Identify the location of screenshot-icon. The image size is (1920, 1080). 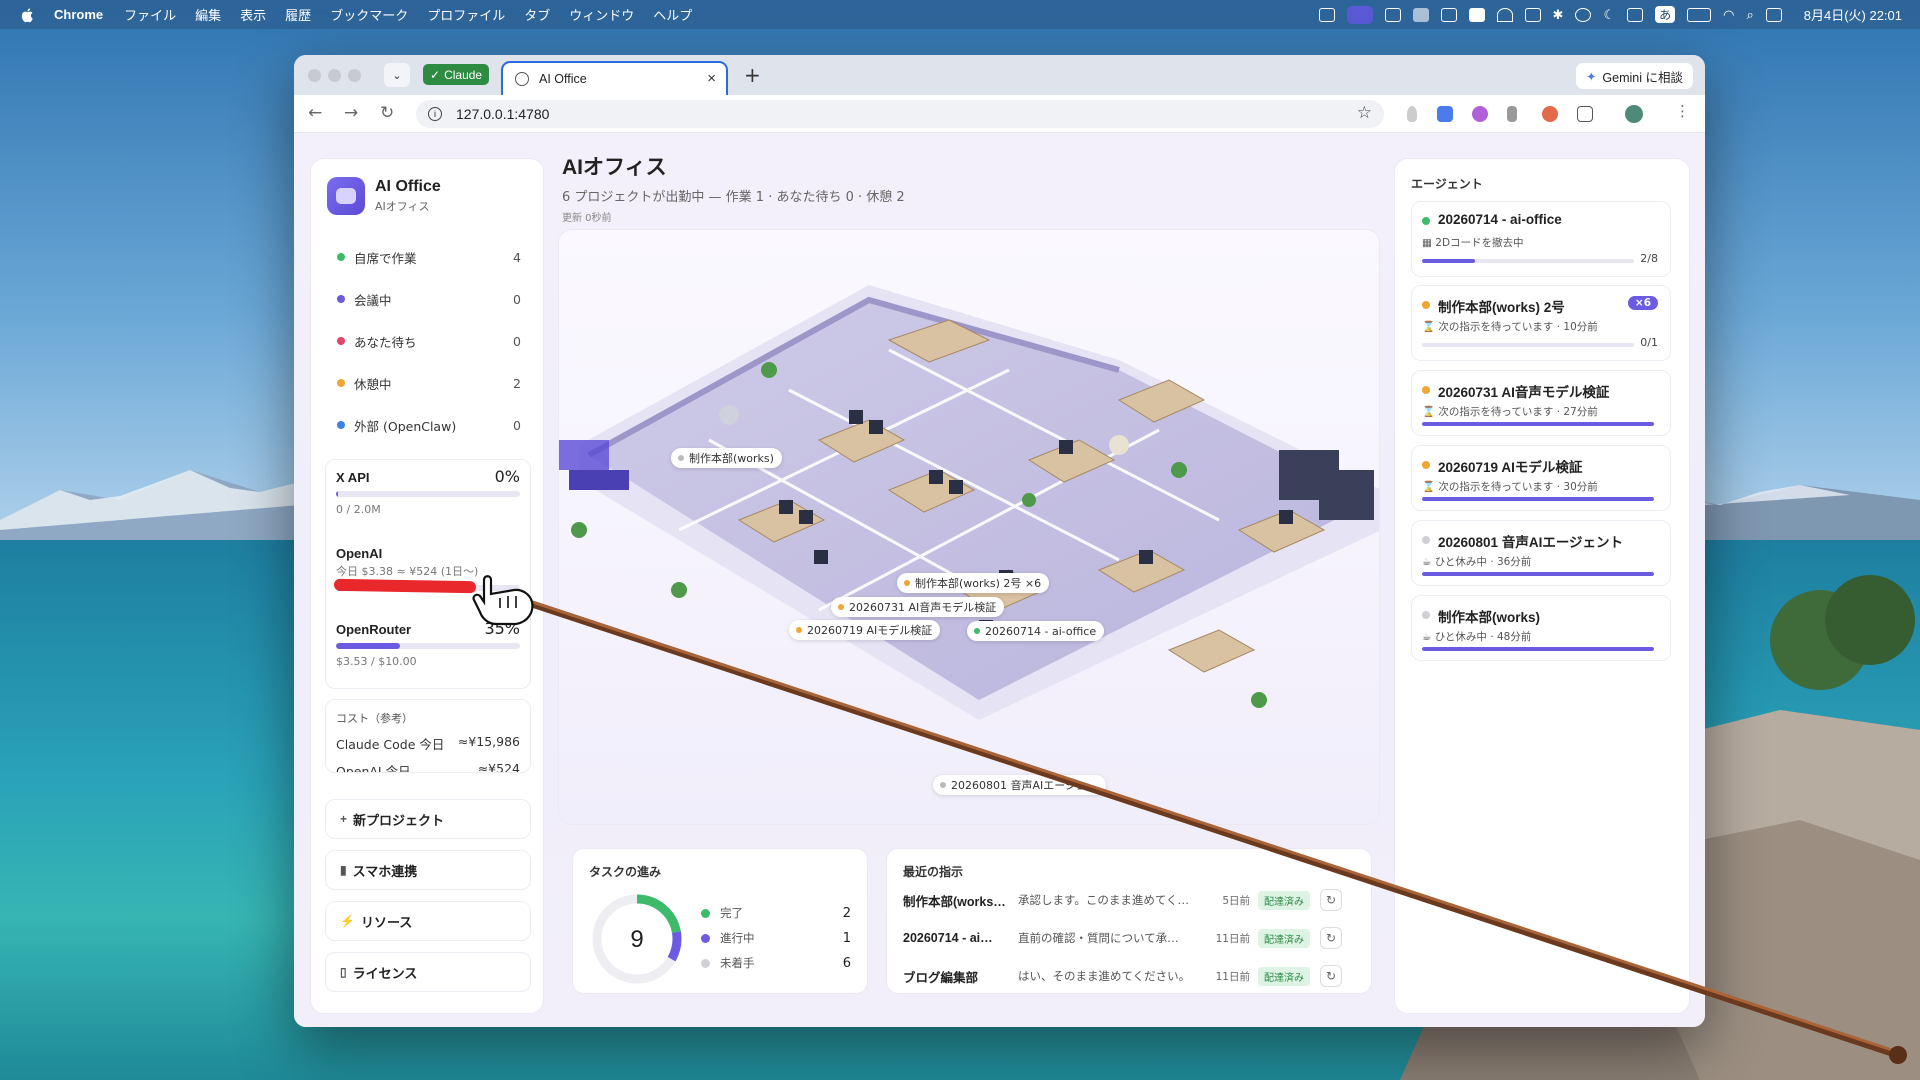
(1392, 14).